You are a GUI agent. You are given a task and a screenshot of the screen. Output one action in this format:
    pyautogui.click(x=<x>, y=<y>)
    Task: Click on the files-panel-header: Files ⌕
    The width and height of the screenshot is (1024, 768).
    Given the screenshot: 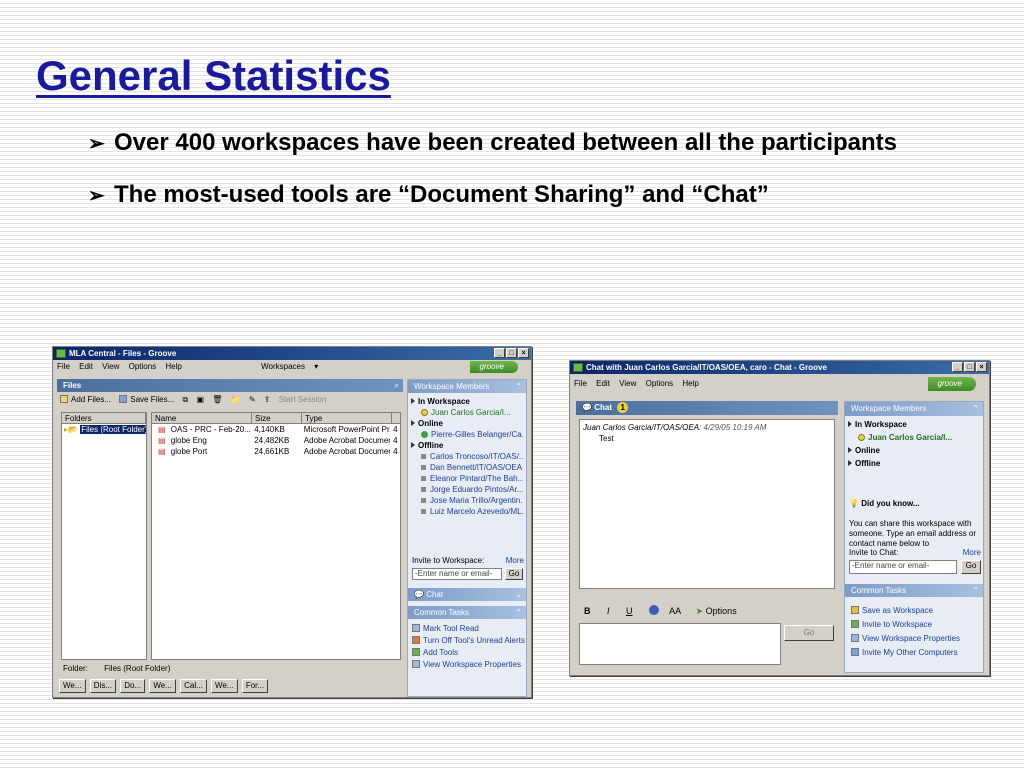 What is the action you would take?
    pyautogui.click(x=230, y=385)
    